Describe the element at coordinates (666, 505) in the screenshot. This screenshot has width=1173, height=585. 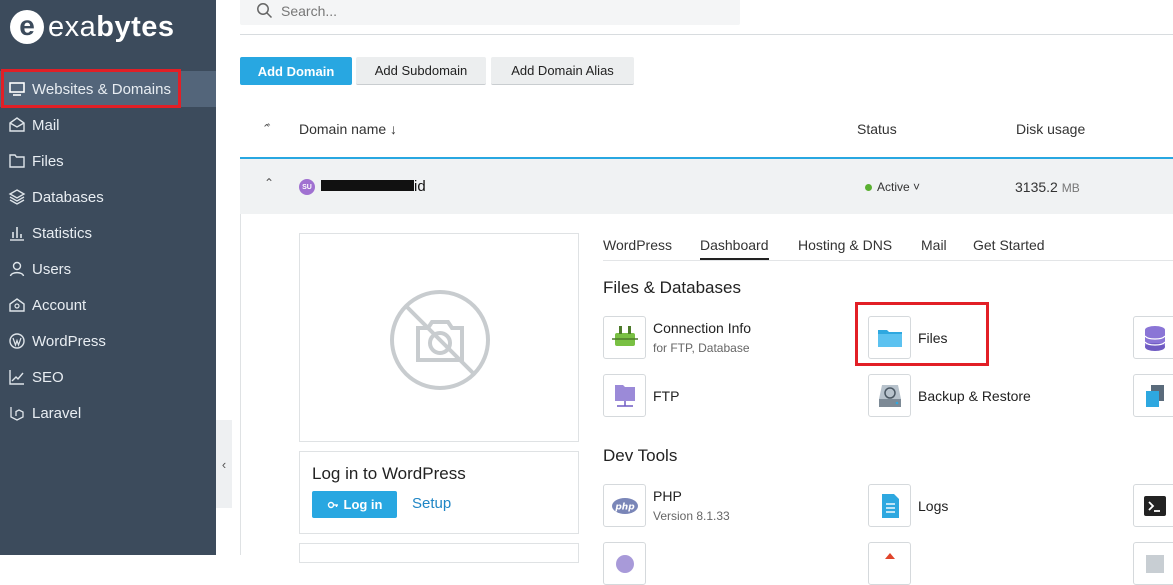
I see `tool-php: php PHP Version 8.1.33` at that location.